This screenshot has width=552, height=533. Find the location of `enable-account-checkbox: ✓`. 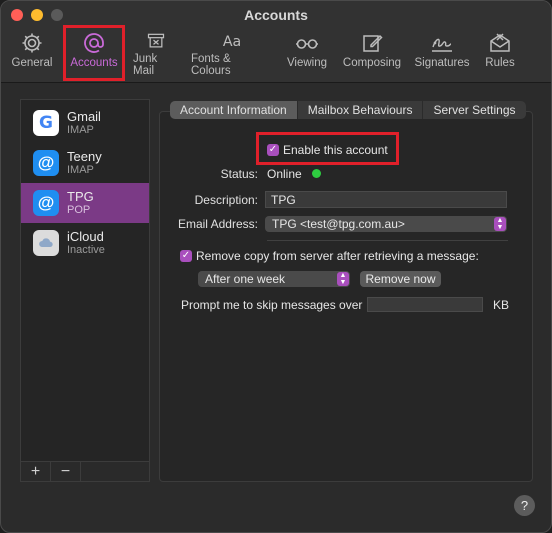

enable-account-checkbox: ✓ is located at coordinates (273, 150).